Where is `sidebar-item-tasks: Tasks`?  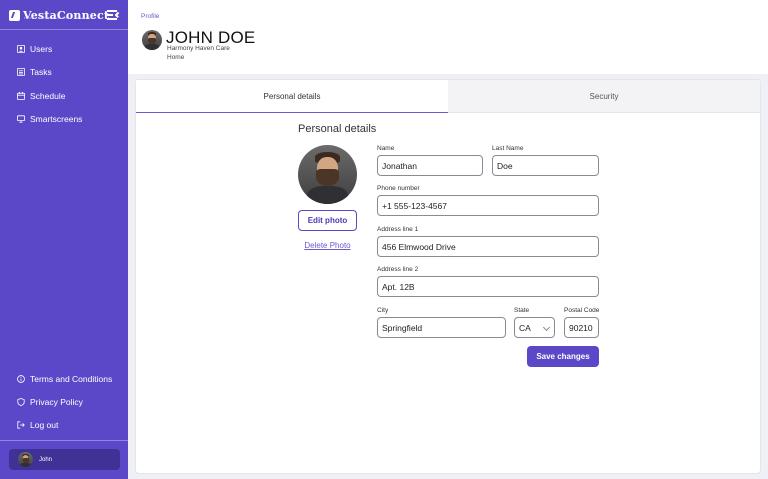 sidebar-item-tasks: Tasks is located at coordinates (67, 72).